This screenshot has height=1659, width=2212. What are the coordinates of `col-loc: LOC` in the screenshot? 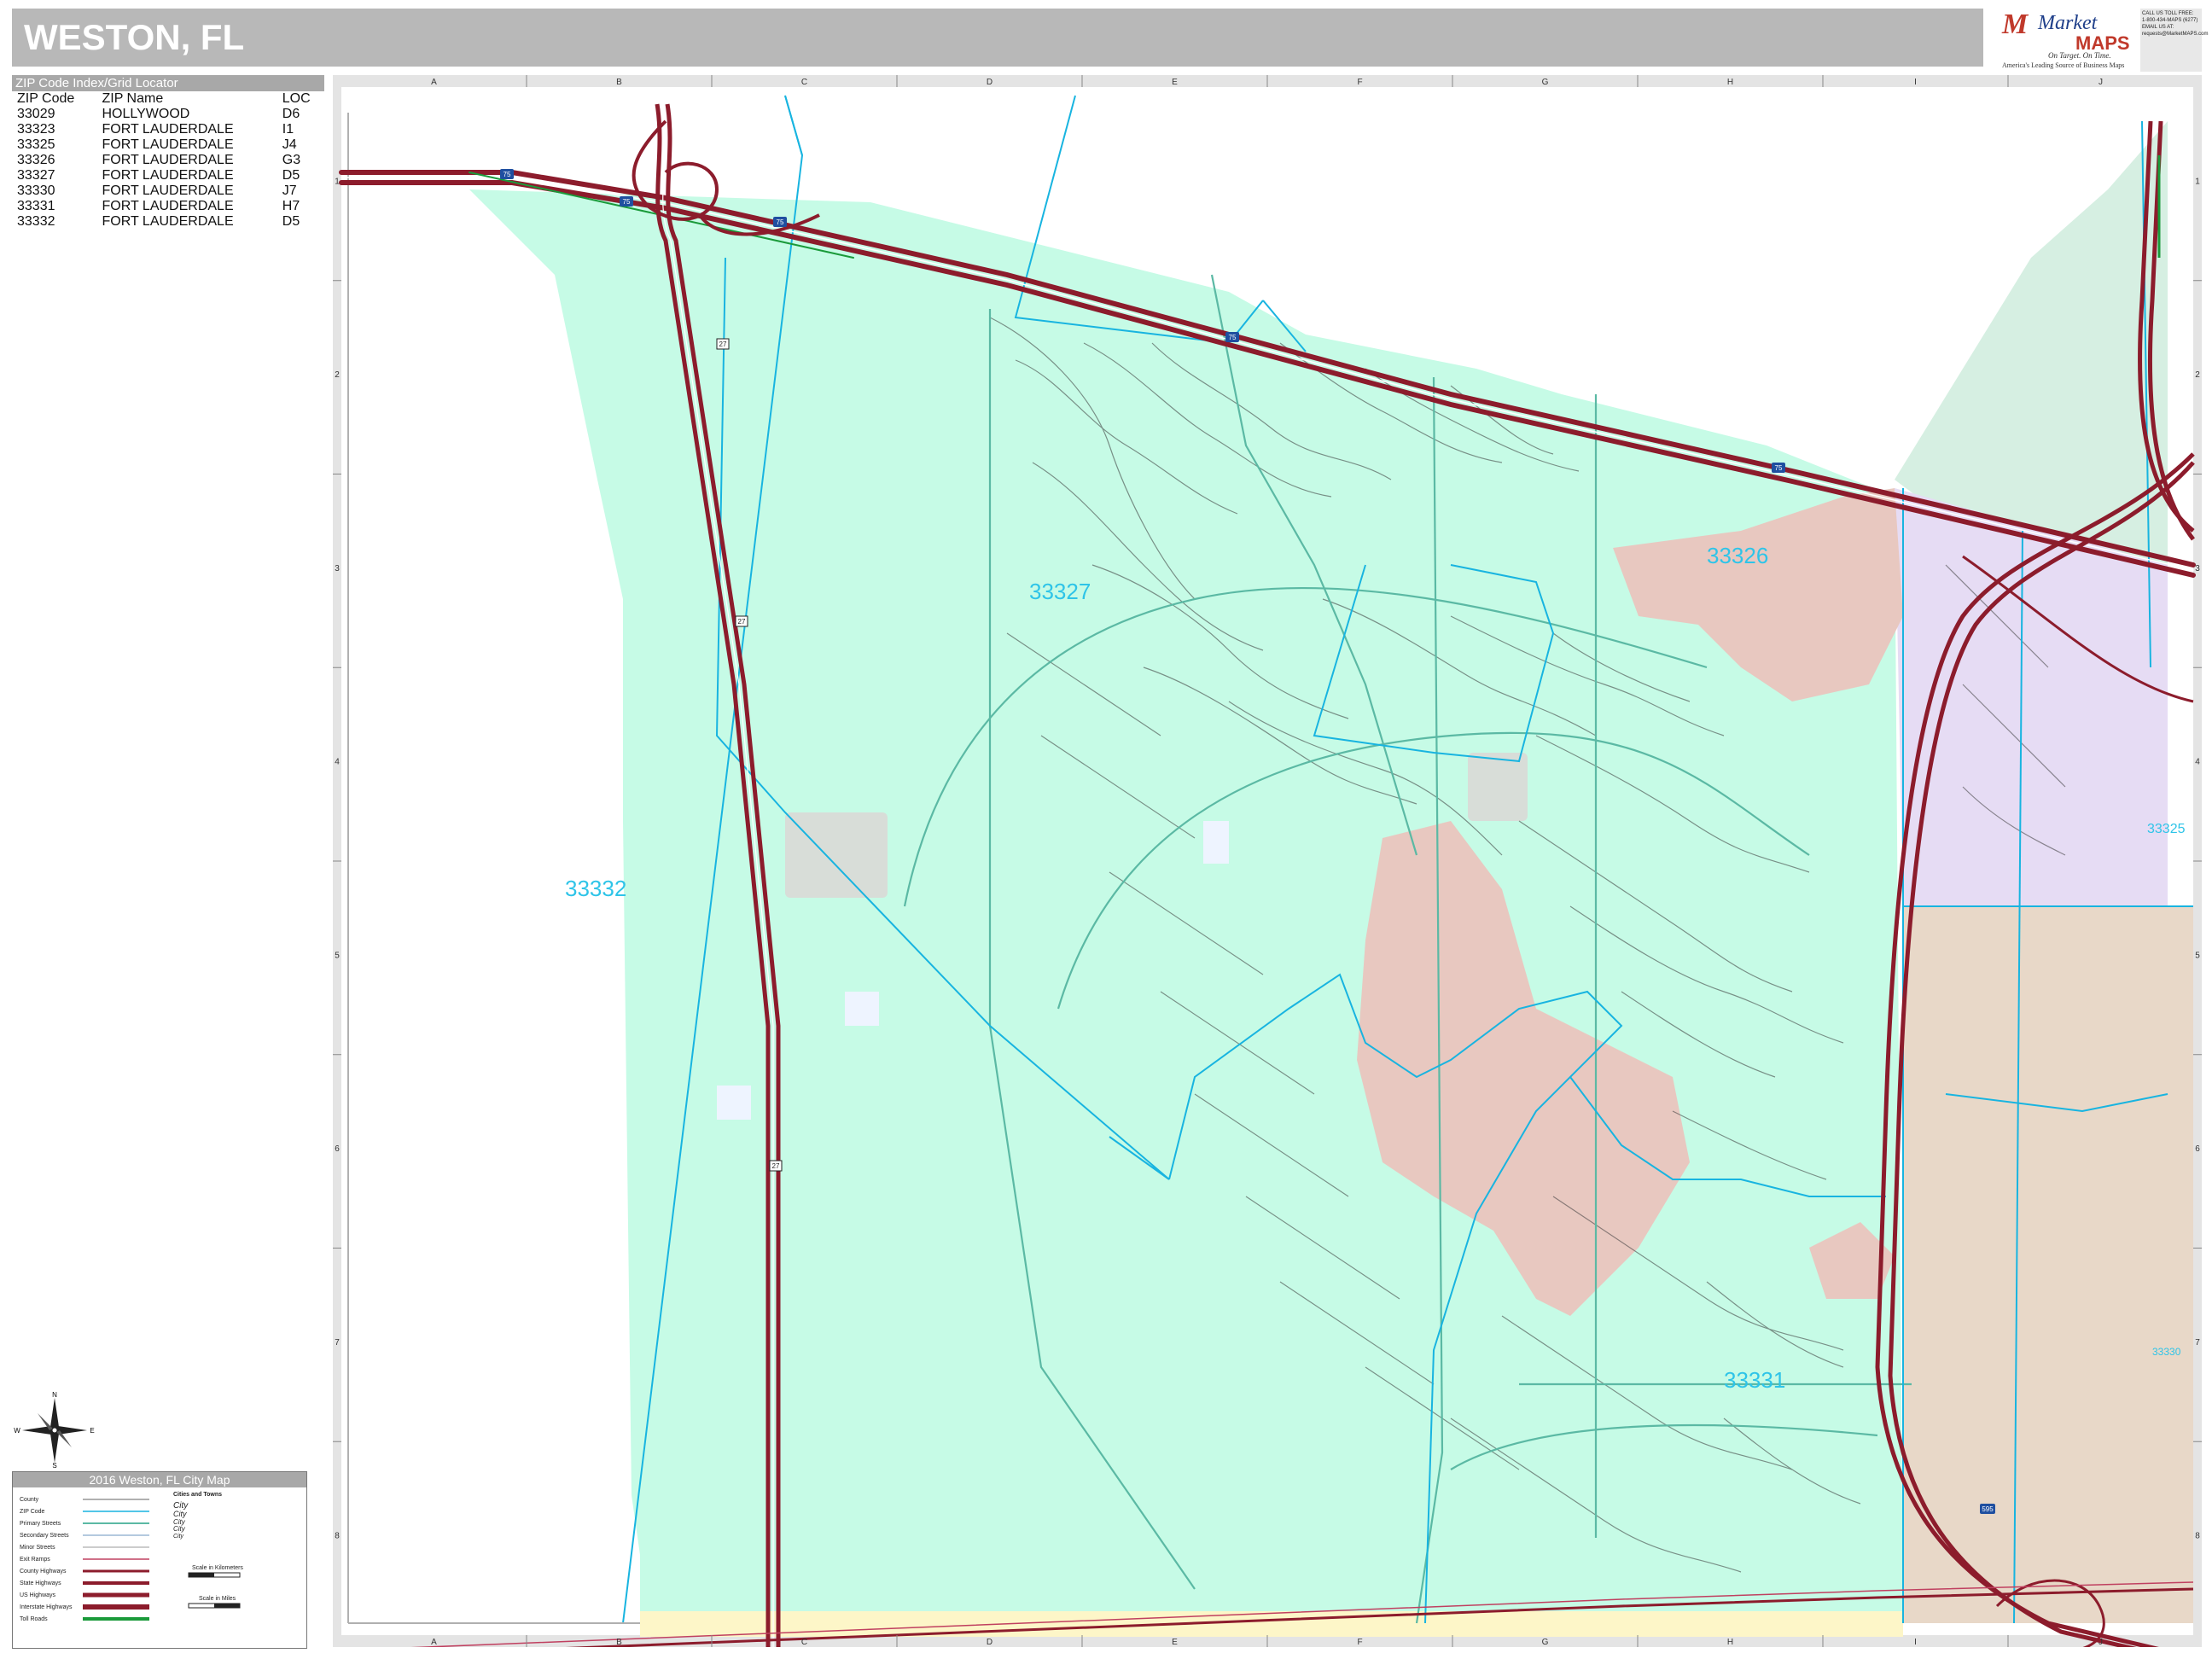 It's located at (296, 98).